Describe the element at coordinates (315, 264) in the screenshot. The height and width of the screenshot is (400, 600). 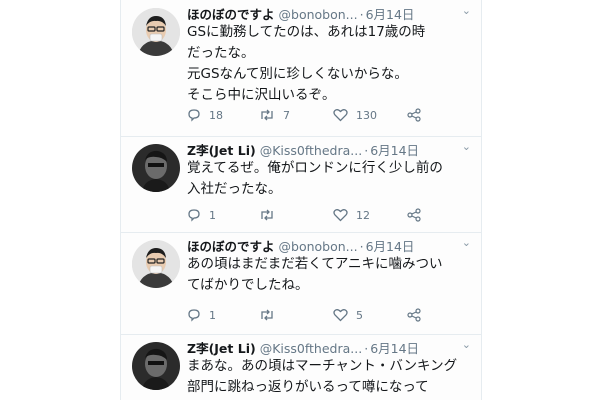
I see `tweet-line: あの頃はまだまだ若くてアニキに噛みつい` at that location.